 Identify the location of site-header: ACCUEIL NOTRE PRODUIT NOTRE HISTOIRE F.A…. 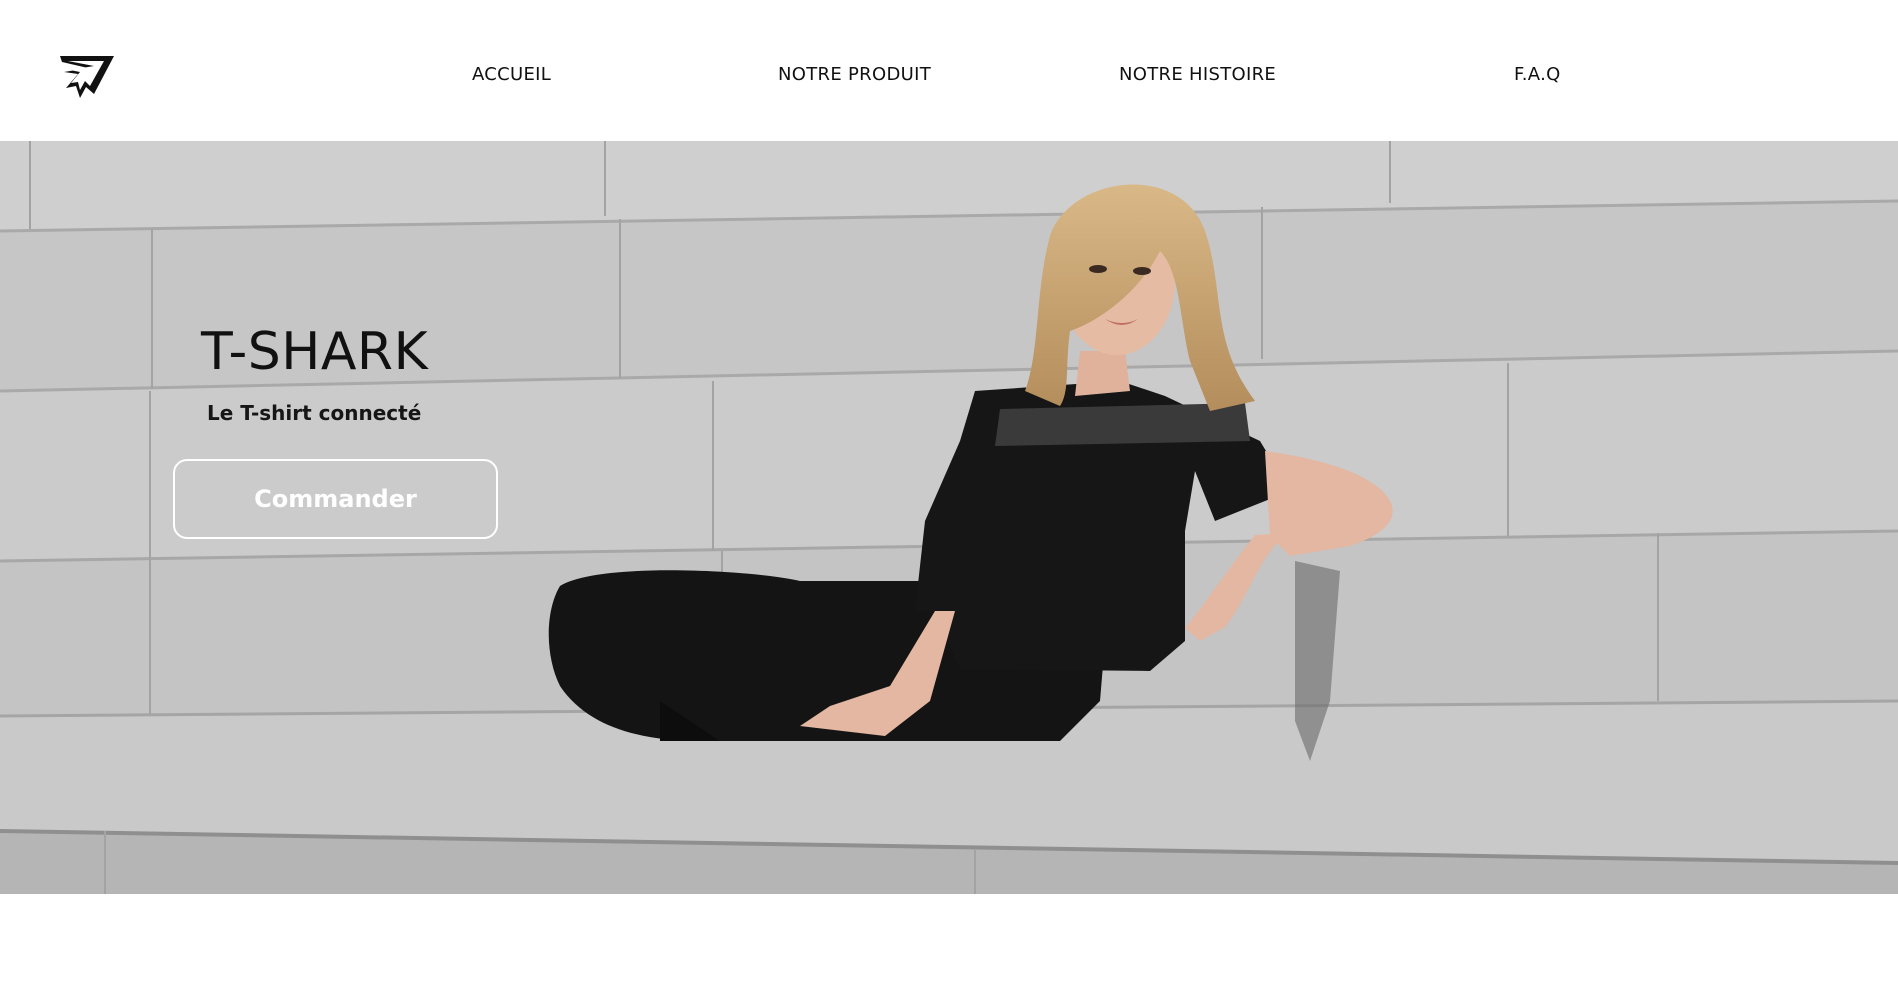
(949, 70).